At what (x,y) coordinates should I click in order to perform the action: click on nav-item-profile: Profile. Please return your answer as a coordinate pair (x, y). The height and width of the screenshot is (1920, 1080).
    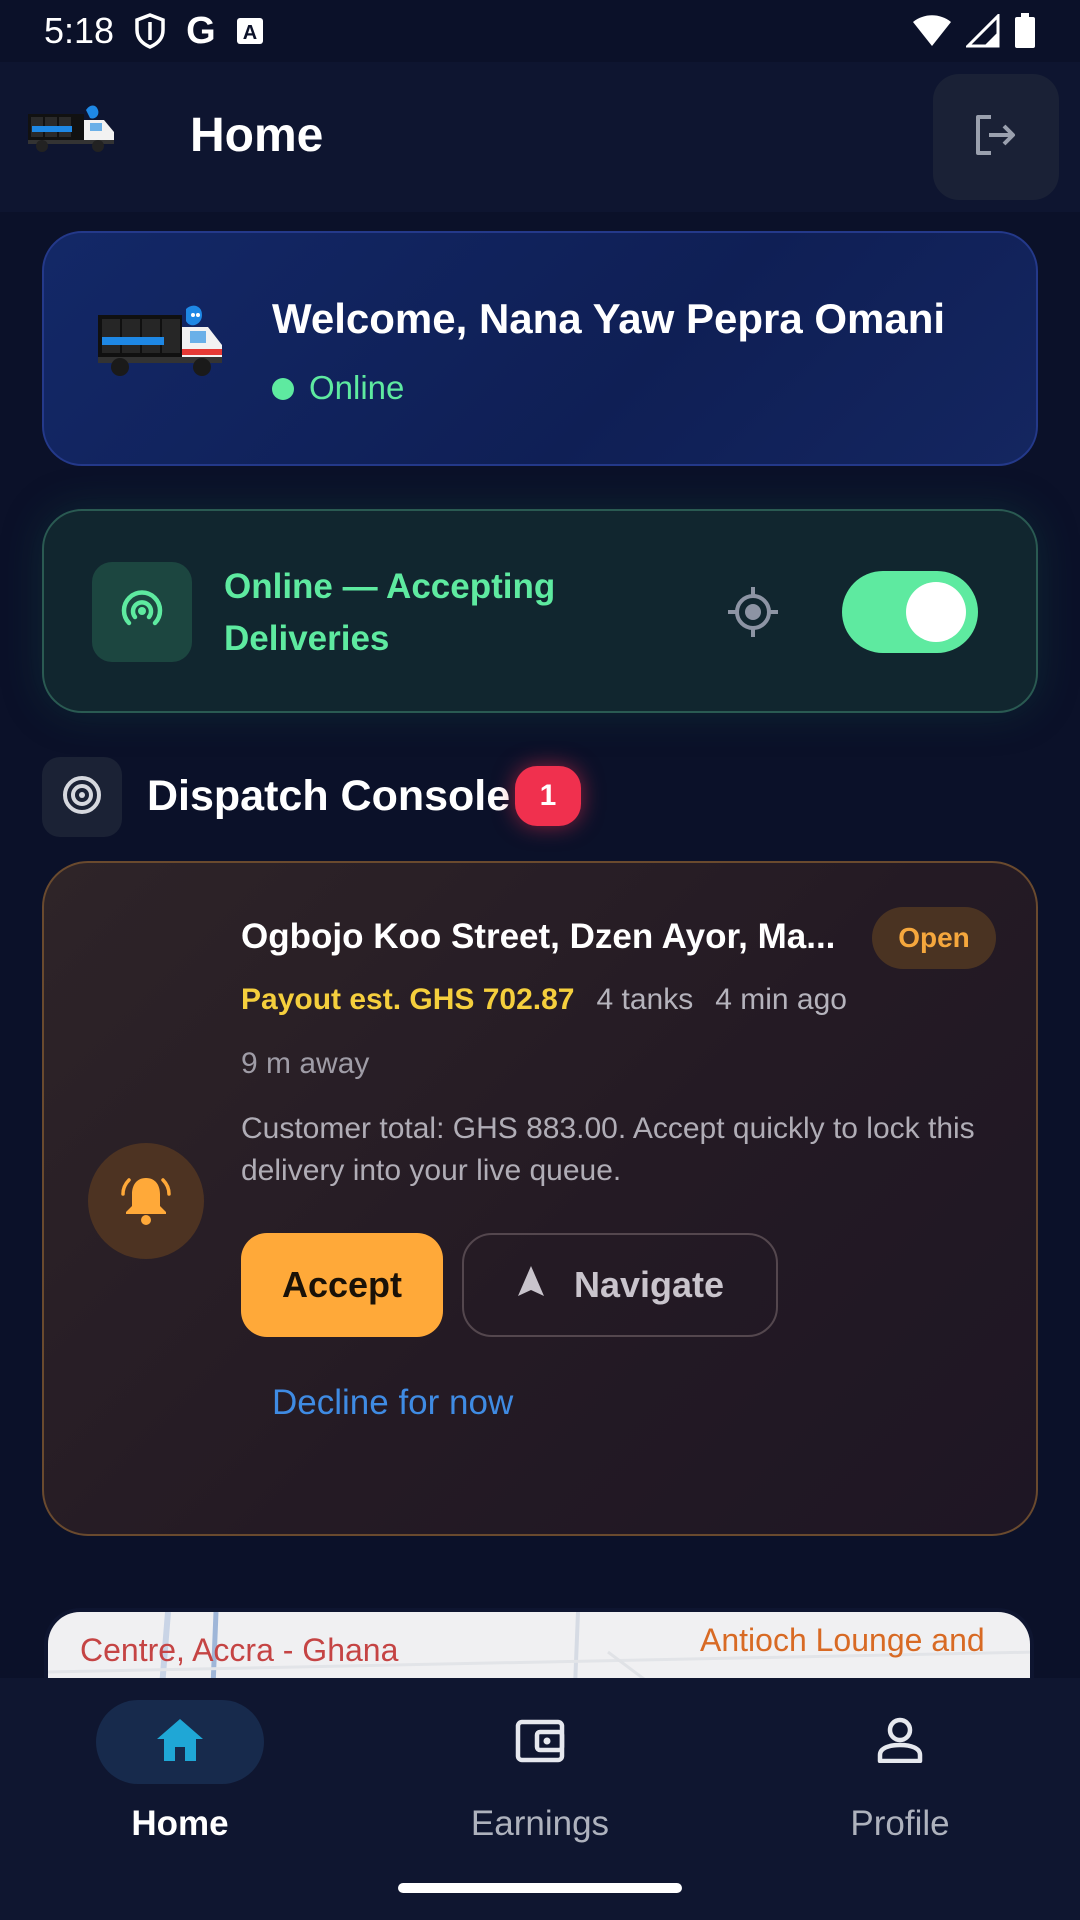
    Looking at the image, I should click on (912, 1772).